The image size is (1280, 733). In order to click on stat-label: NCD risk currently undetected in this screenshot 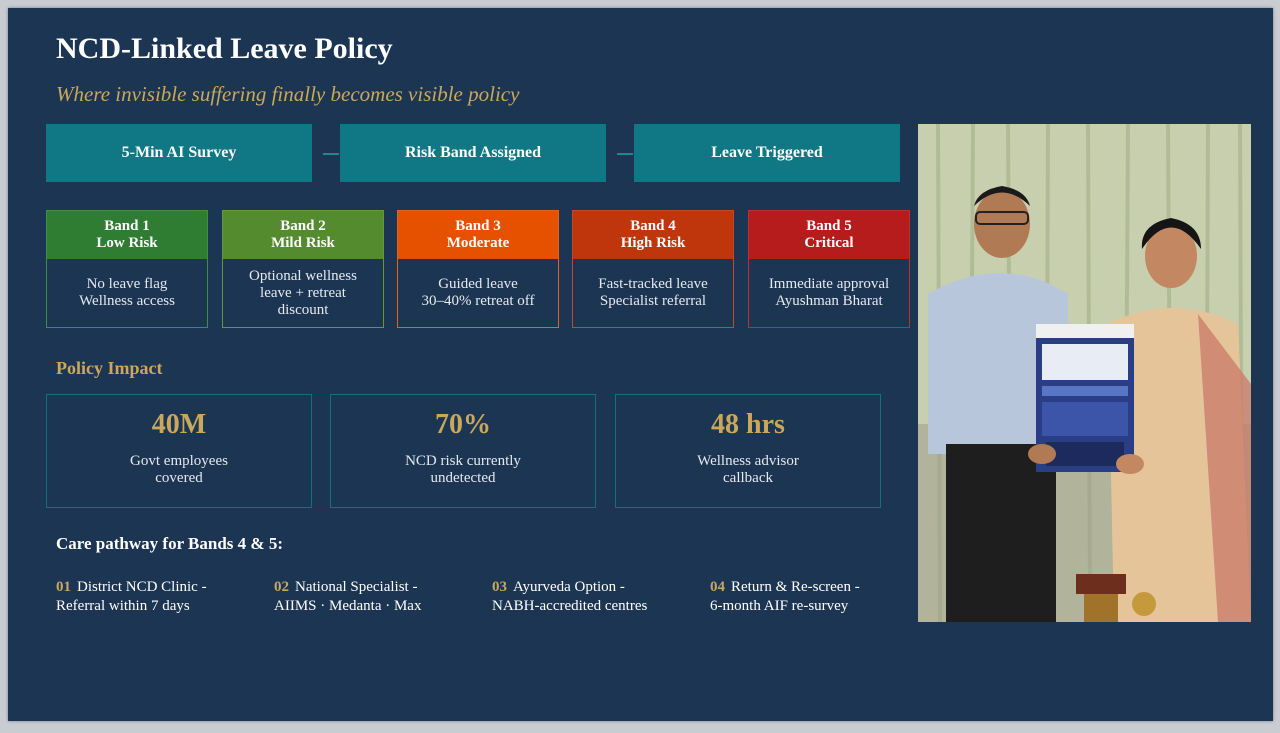, I will do `click(463, 469)`.